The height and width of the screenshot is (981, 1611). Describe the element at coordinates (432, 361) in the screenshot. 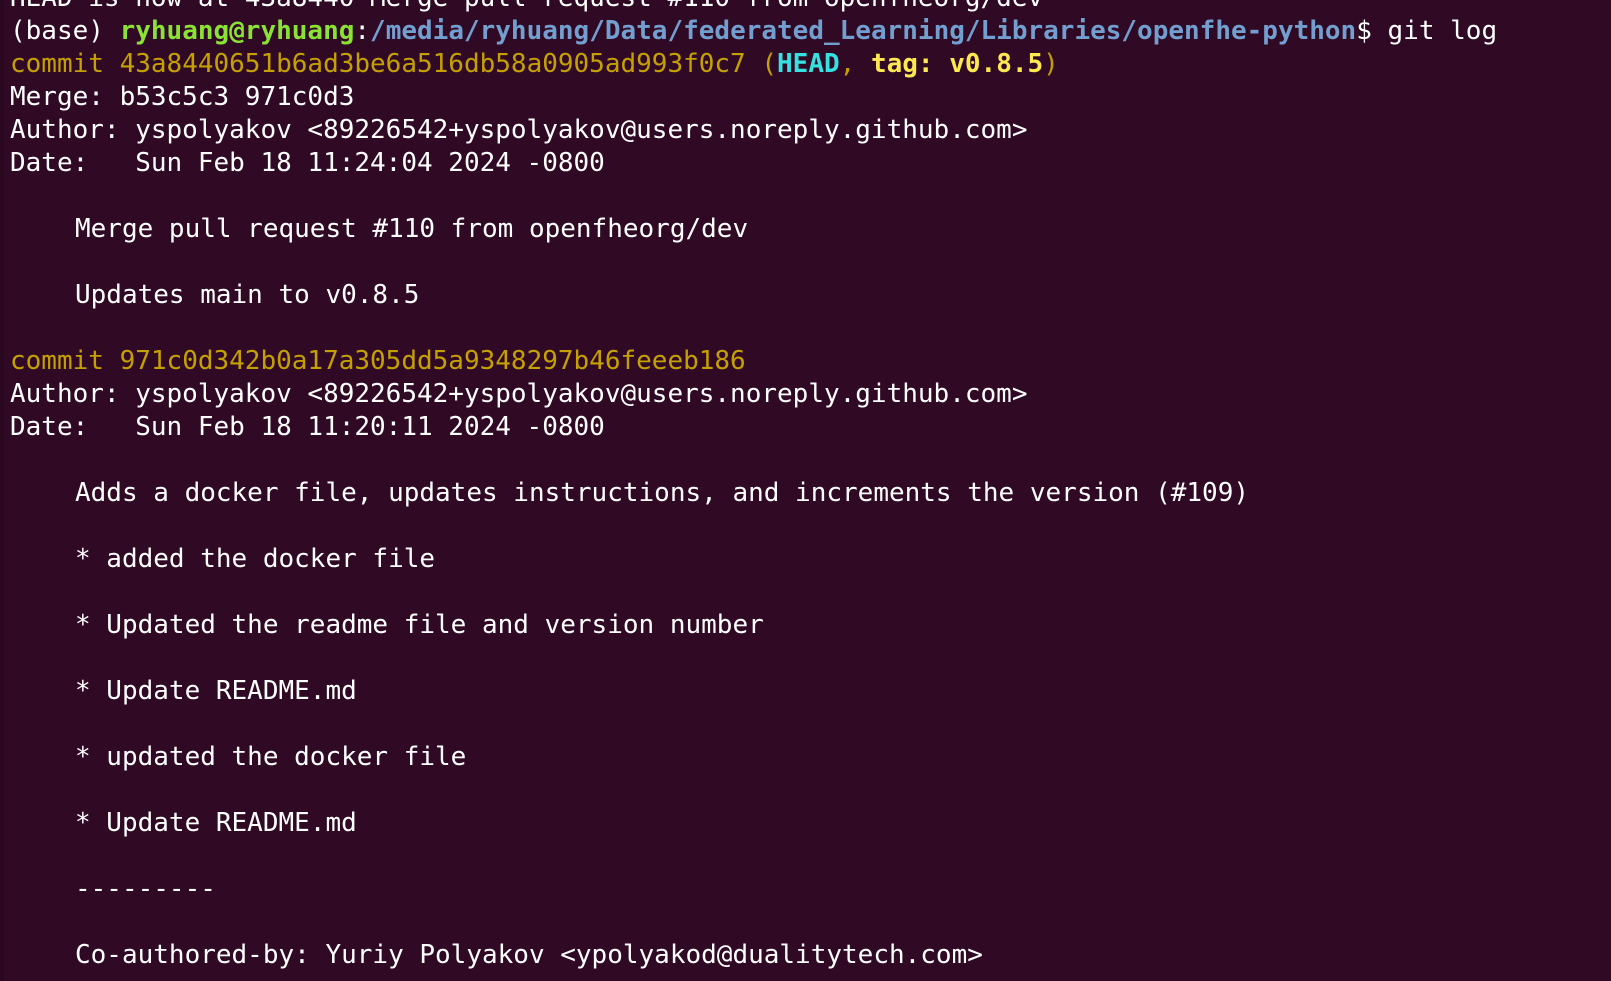

I see `commit-hash: 971c0d342b0a17a305dd5a9348297b46feeeb186` at that location.